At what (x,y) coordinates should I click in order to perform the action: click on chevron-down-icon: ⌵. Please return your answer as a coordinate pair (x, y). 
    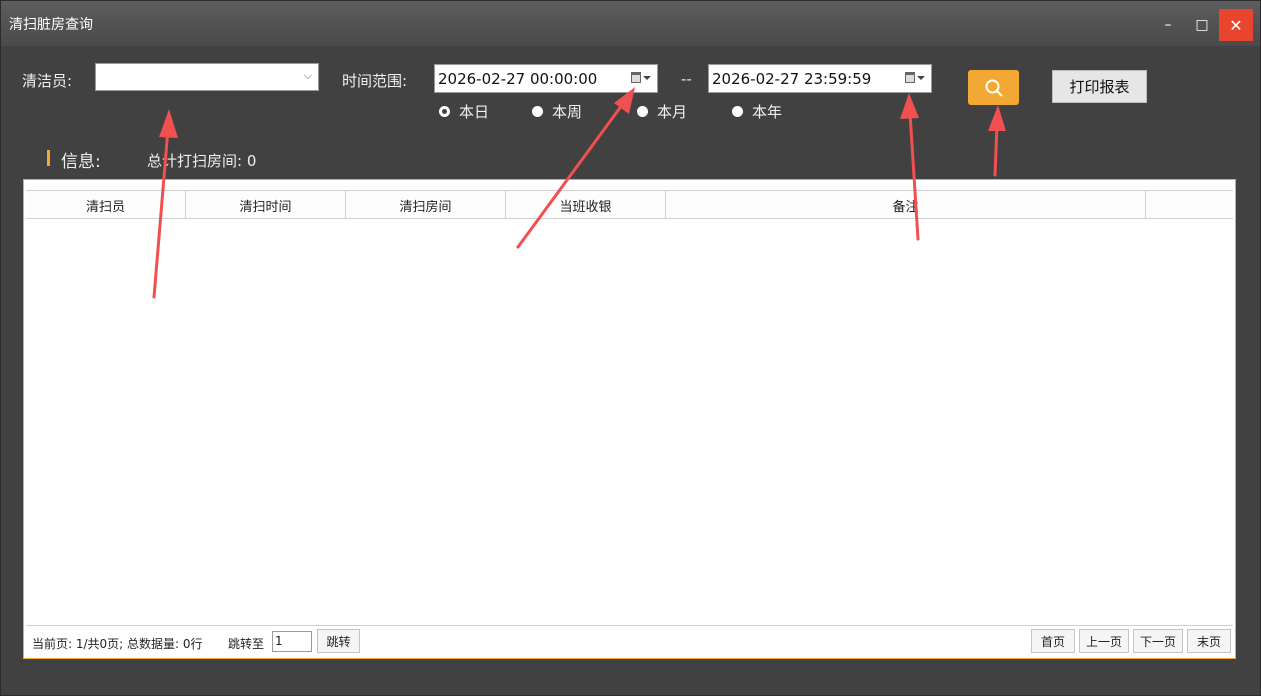
    Looking at the image, I should click on (307, 75).